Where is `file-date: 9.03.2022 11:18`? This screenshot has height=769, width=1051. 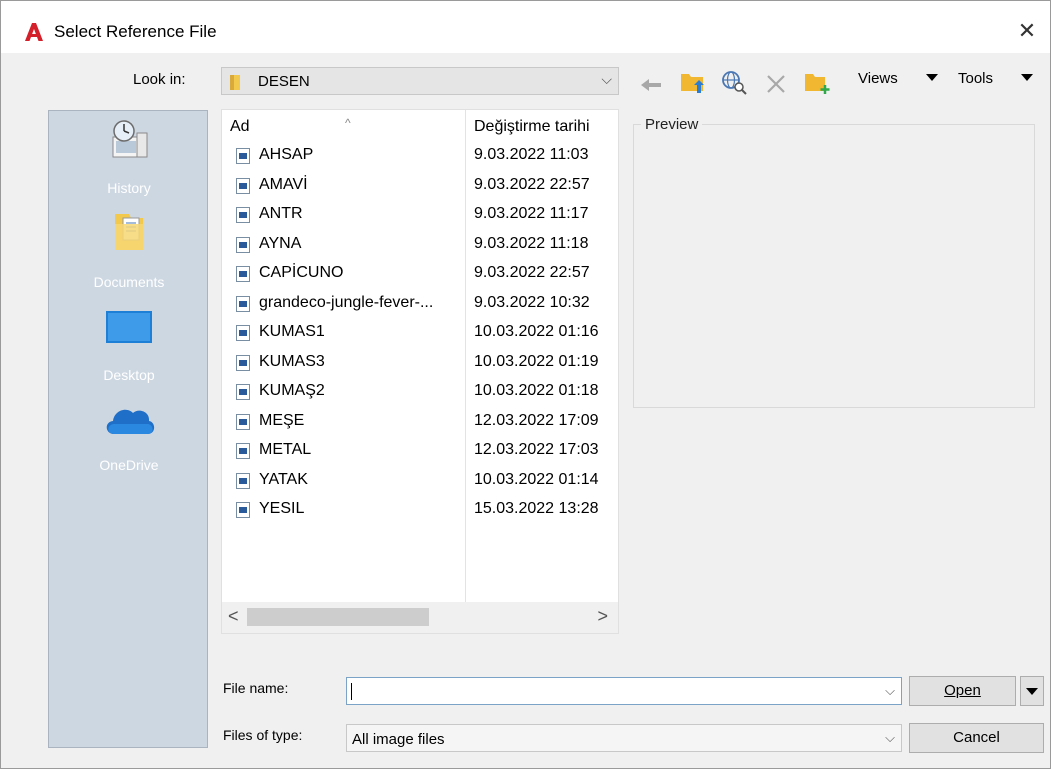 file-date: 9.03.2022 11:18 is located at coordinates (531, 243).